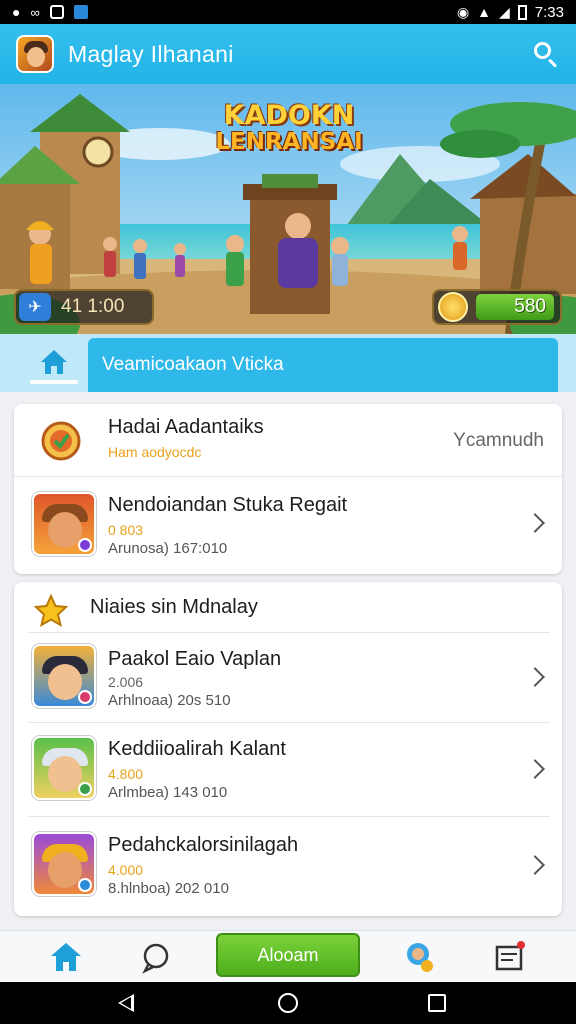 Image resolution: width=576 pixels, height=1024 pixels. What do you see at coordinates (510, 957) in the screenshot?
I see `inbox-icon` at bounding box center [510, 957].